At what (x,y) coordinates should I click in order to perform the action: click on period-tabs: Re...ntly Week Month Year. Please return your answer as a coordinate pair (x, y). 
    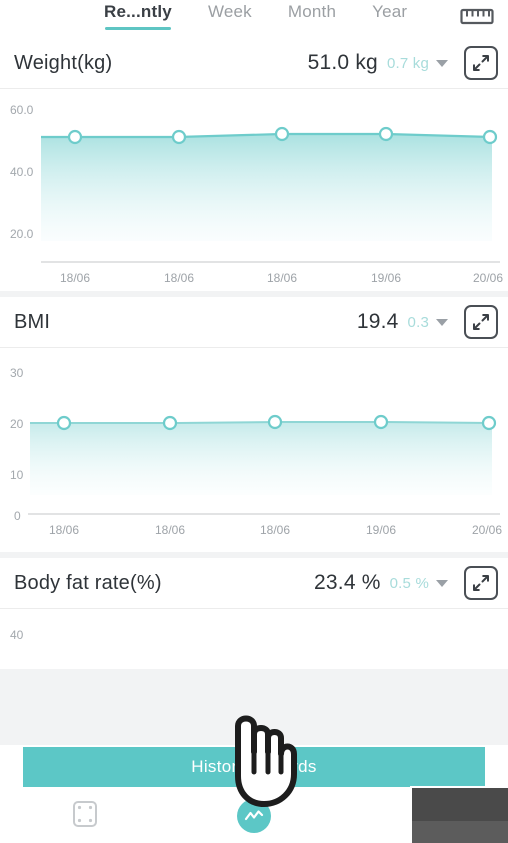
    Looking at the image, I should click on (255, 16).